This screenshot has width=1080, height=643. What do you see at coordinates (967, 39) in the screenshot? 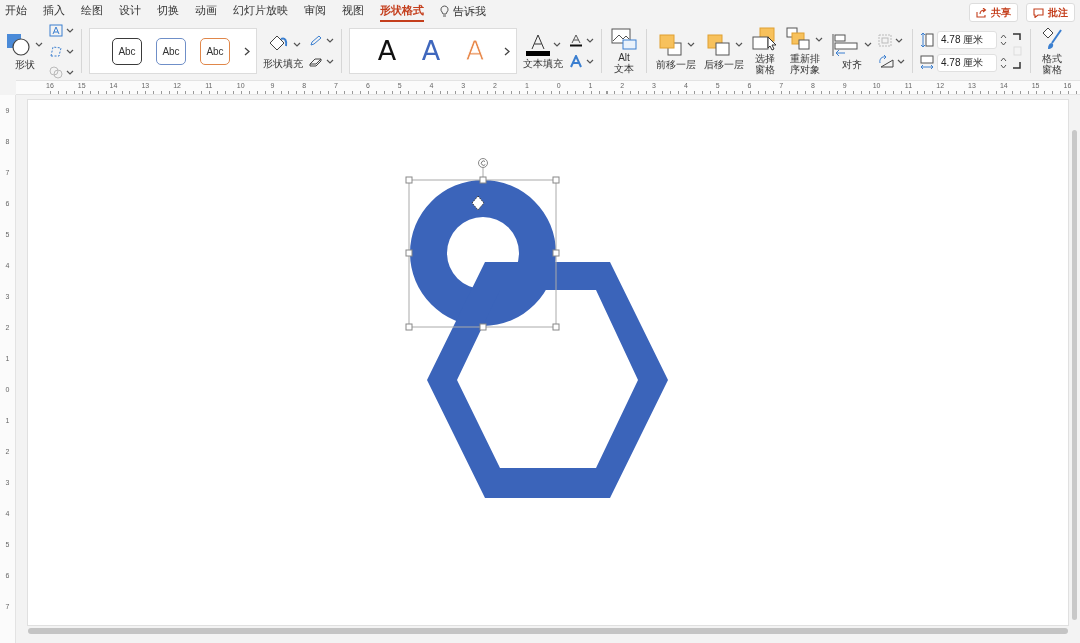
I see `height-field: 4.78 厘米` at bounding box center [967, 39].